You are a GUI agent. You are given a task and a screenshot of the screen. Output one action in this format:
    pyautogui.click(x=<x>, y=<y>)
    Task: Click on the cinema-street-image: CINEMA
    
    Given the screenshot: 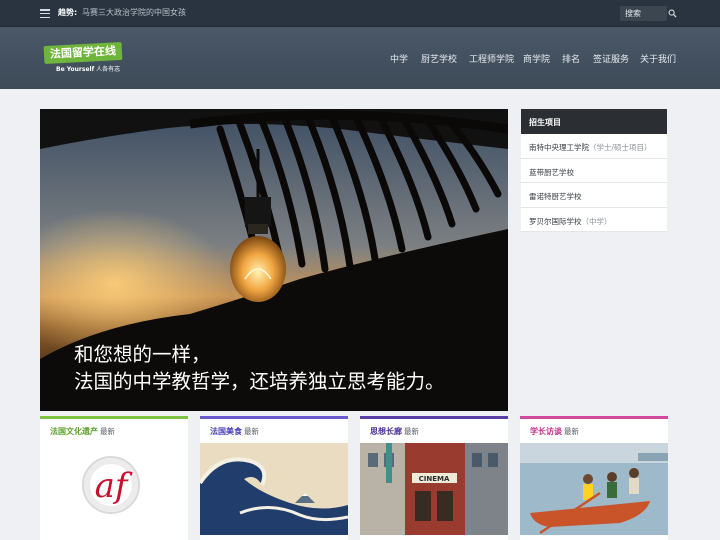 What is the action you would take?
    pyautogui.click(x=434, y=489)
    